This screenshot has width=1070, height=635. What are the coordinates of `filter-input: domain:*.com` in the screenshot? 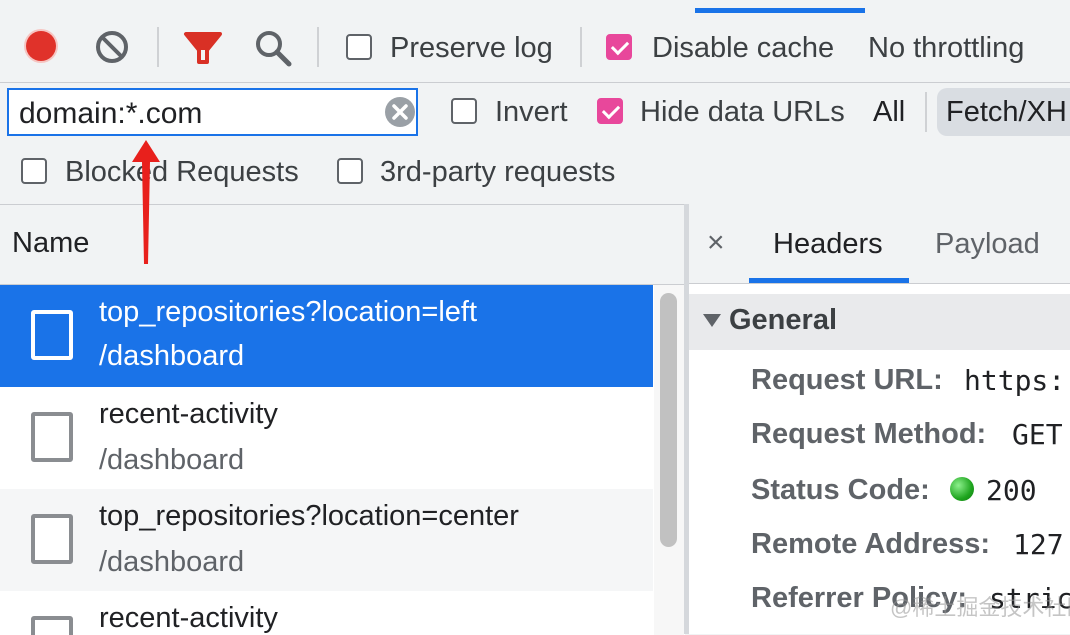 It's located at (212, 112).